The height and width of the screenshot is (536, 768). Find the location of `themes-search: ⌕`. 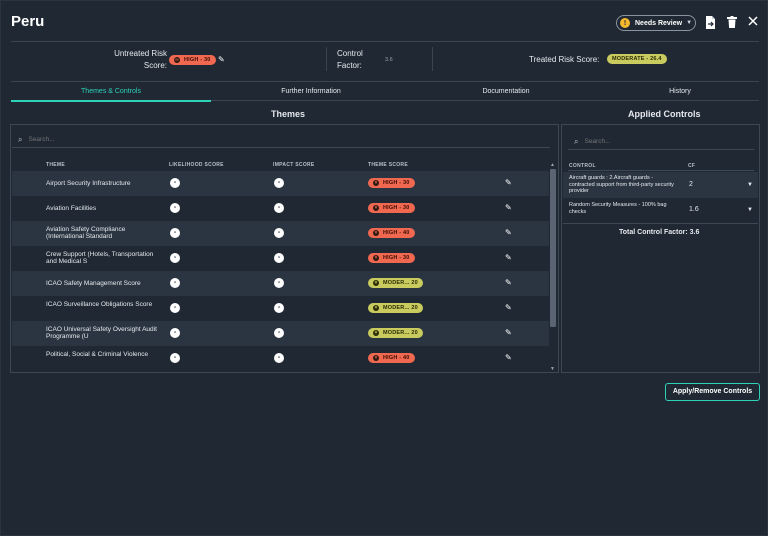

themes-search: ⌕ is located at coordinates (281, 140).